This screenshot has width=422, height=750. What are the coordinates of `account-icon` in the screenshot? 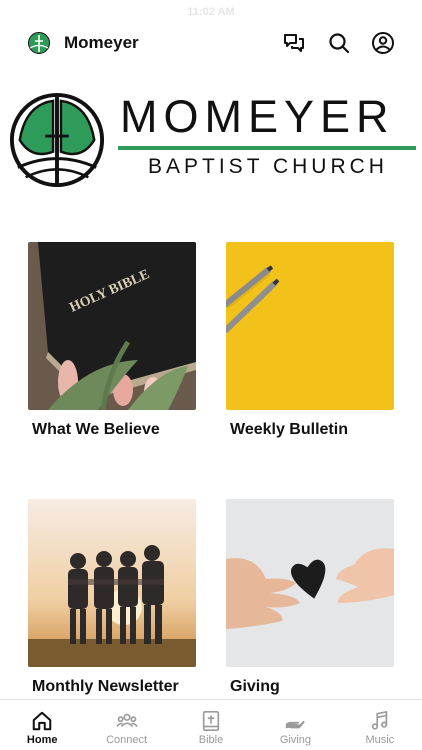 It's located at (383, 43).